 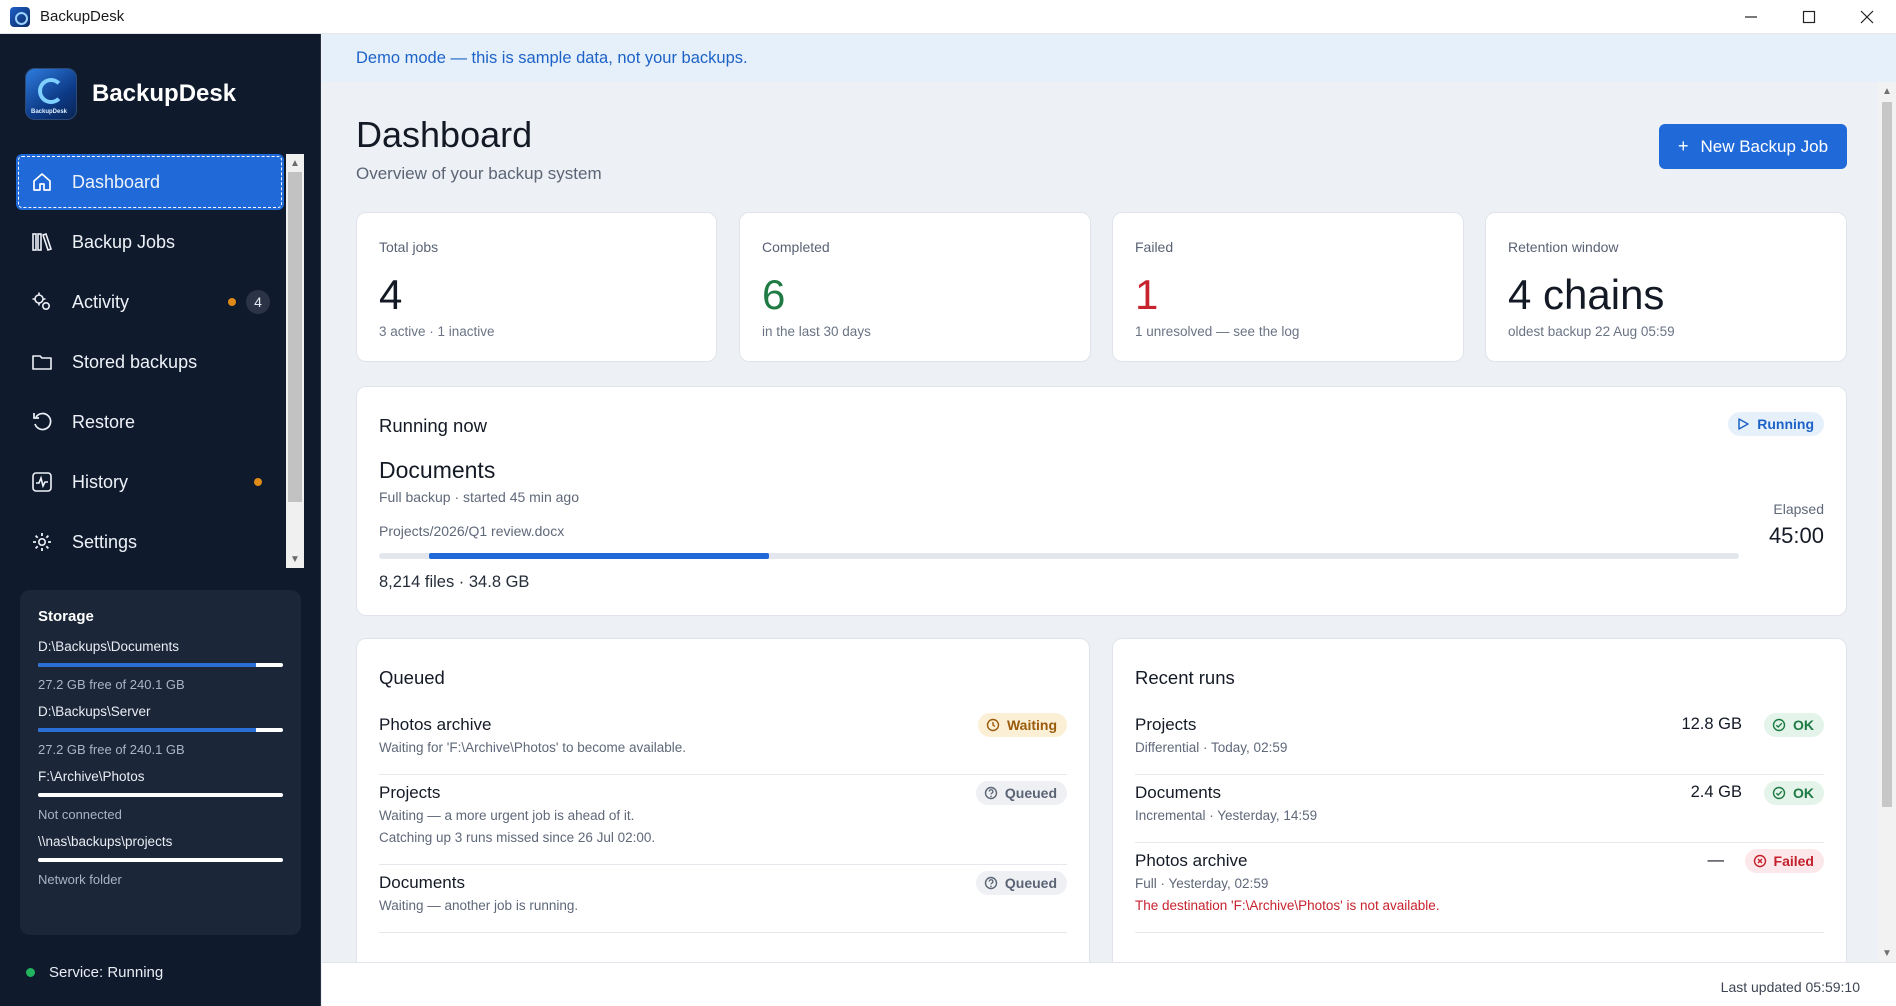 I want to click on gears-icon, so click(x=42, y=302).